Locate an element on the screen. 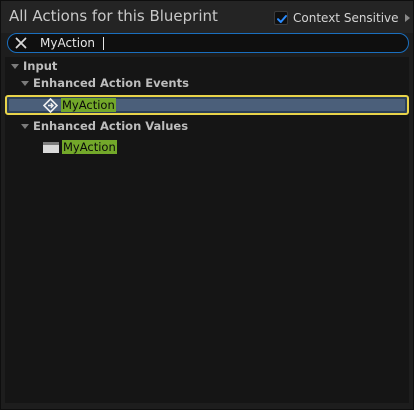 This screenshot has width=414, height=410. variable-node-icon is located at coordinates (51, 147).